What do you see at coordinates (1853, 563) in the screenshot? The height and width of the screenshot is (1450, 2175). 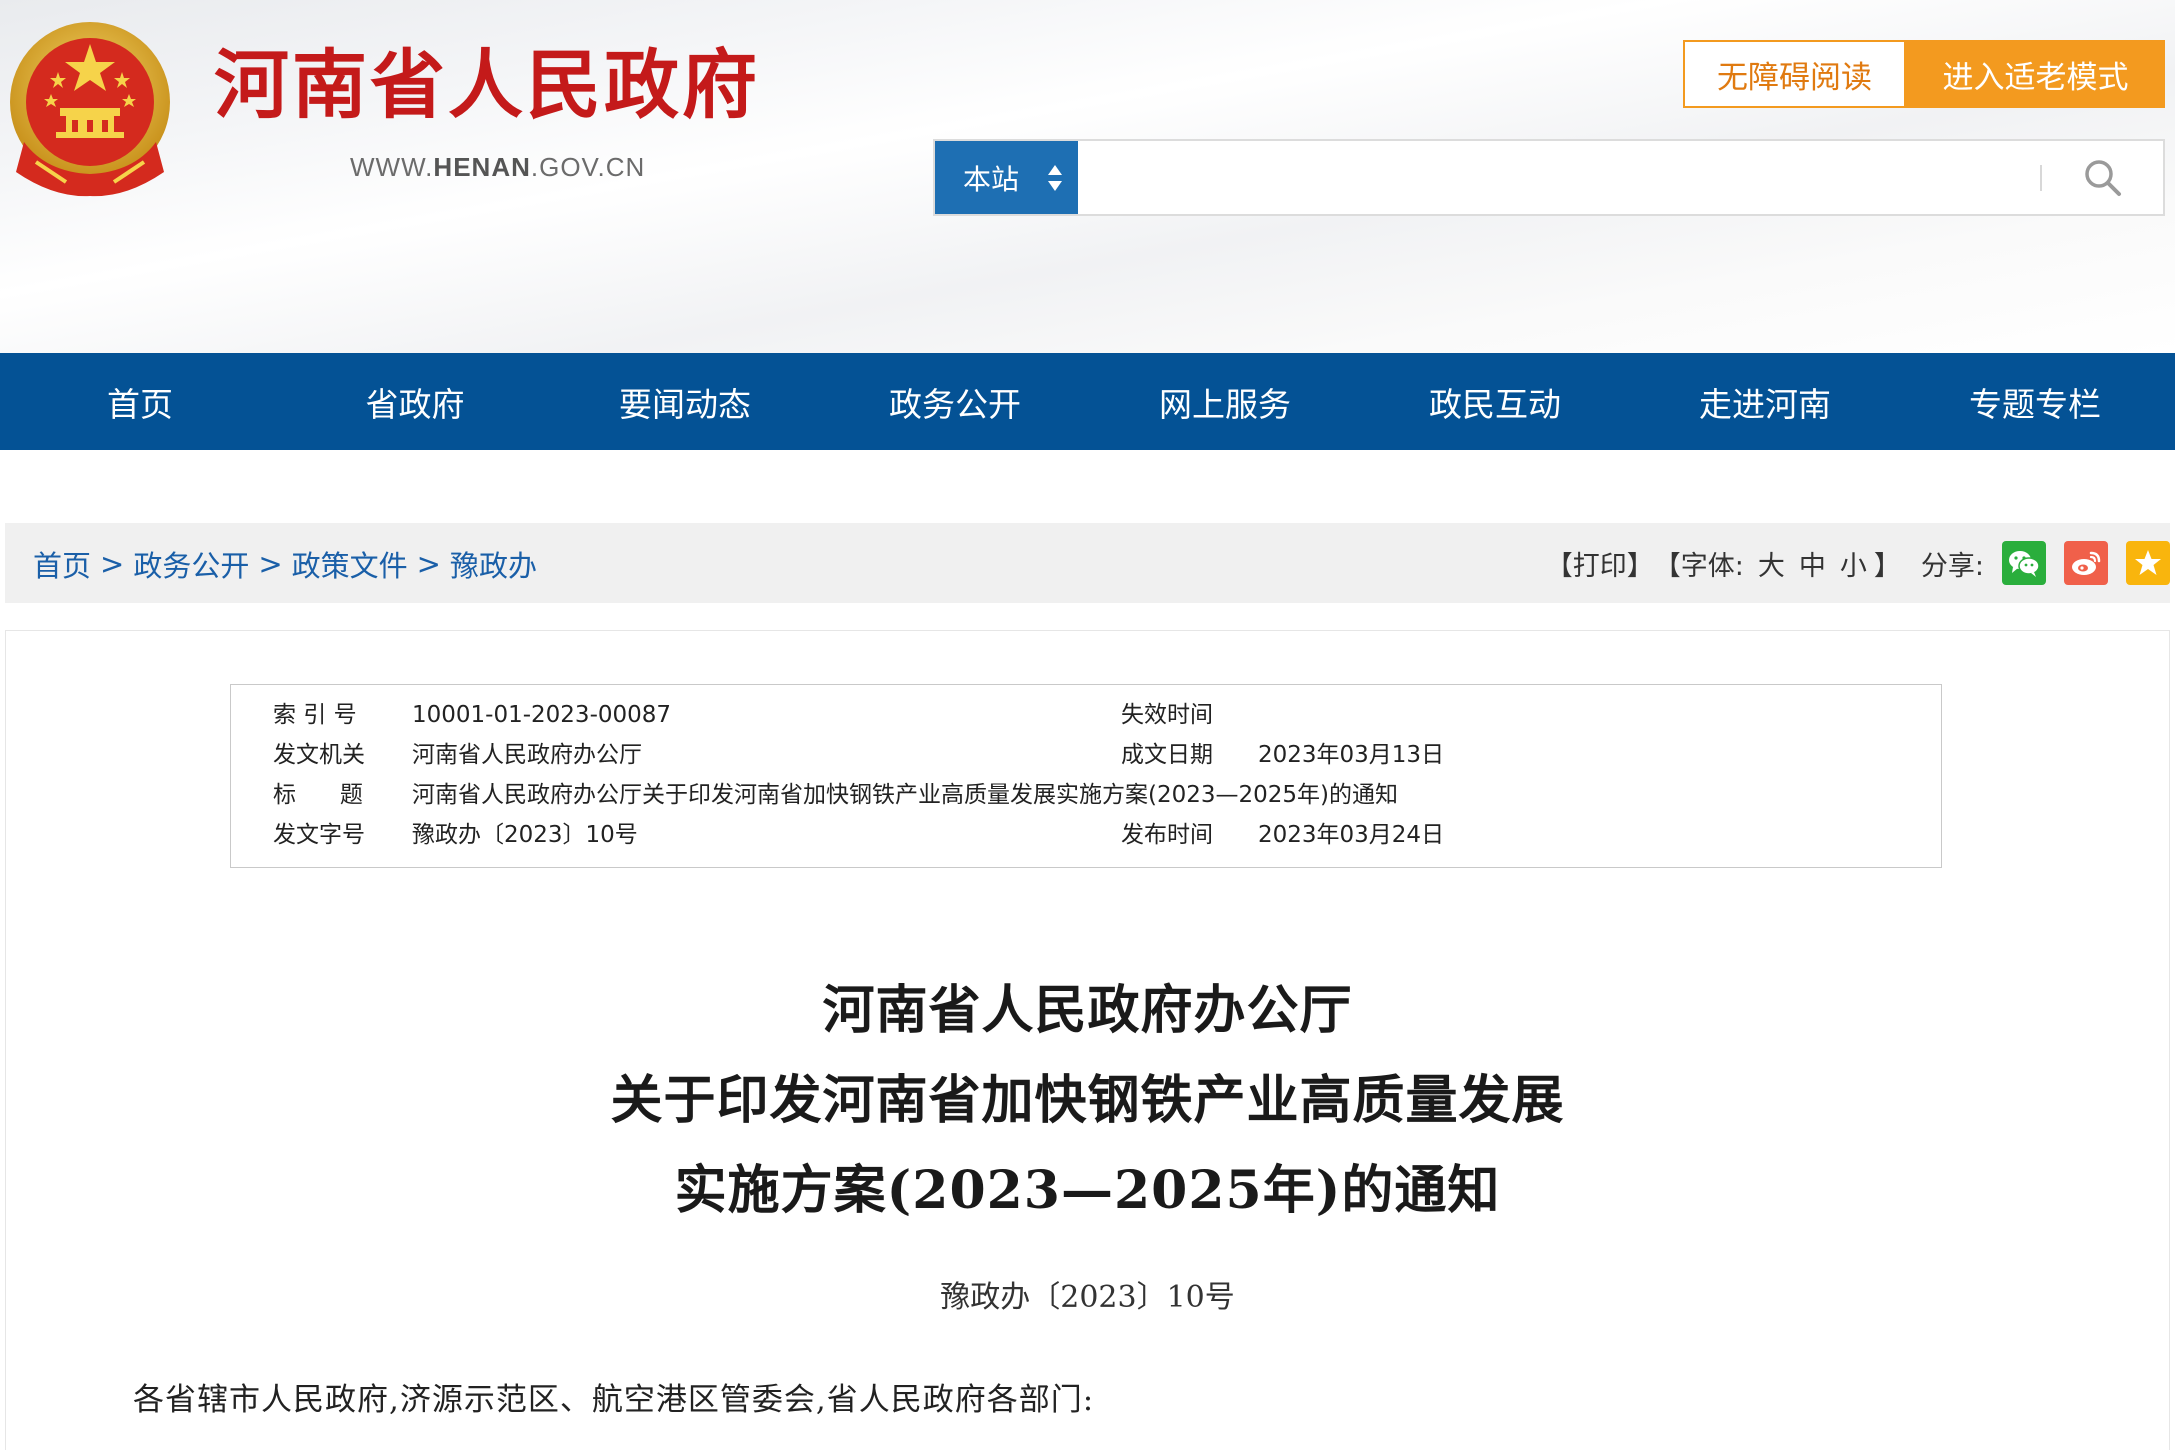 I see `font-size-small-button: 小` at bounding box center [1853, 563].